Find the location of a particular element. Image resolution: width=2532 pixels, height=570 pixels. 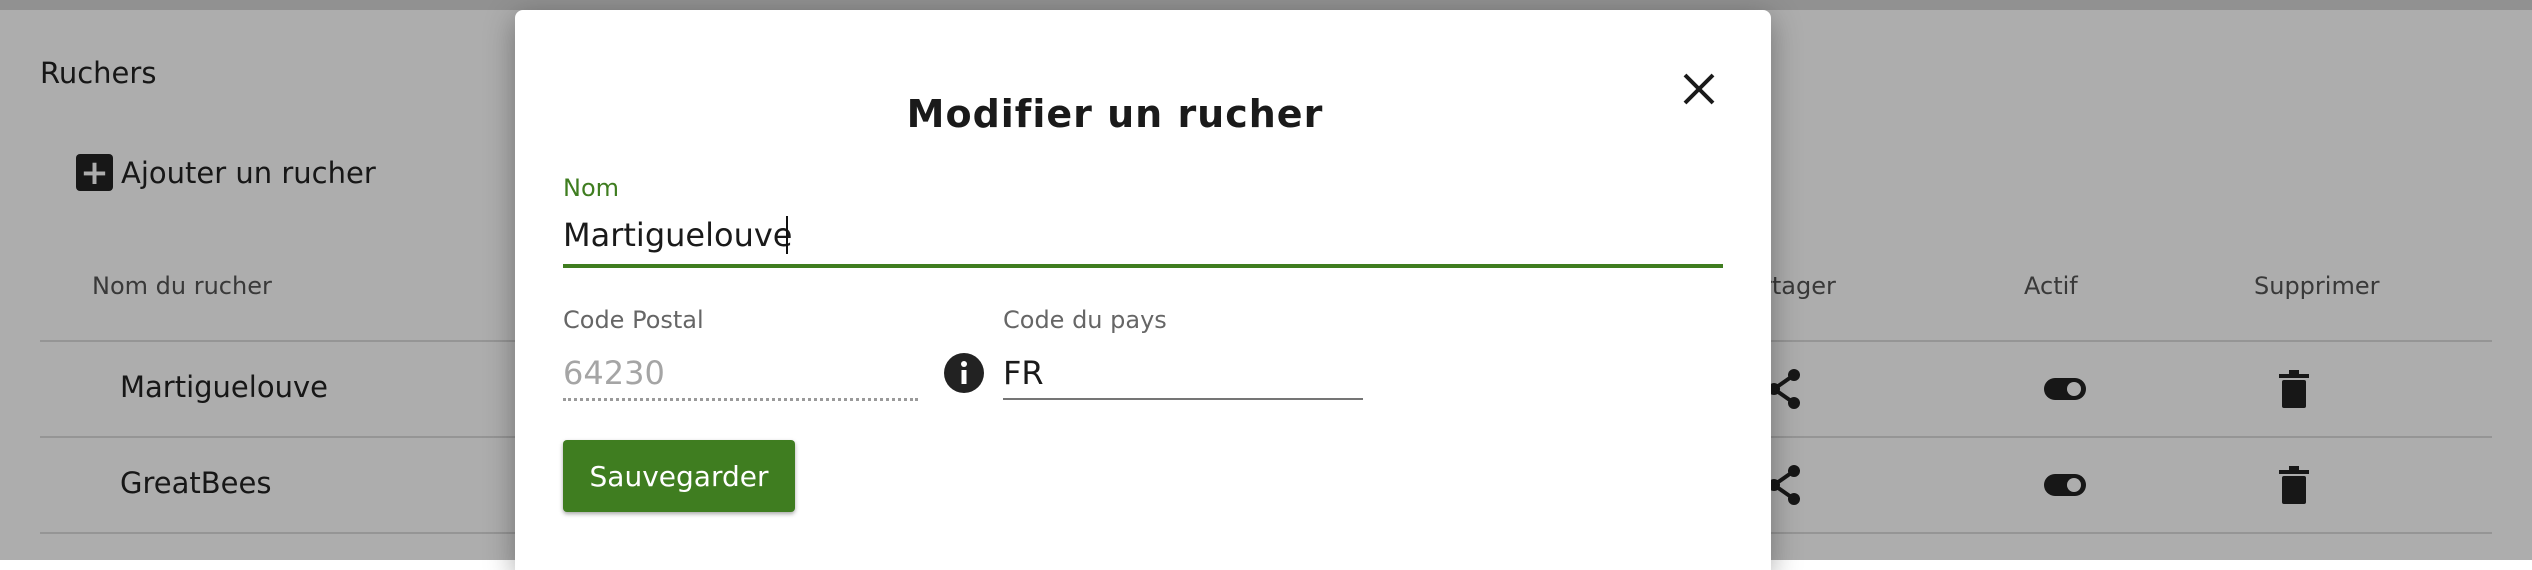

code-postal-label: Code Postal is located at coordinates (633, 320).